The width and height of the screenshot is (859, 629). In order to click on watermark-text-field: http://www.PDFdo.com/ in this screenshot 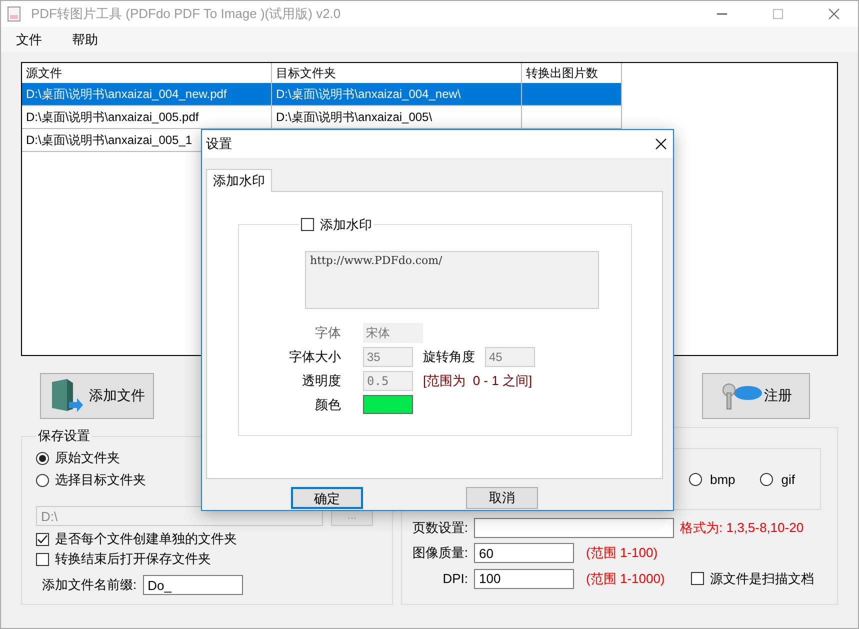, I will do `click(452, 280)`.